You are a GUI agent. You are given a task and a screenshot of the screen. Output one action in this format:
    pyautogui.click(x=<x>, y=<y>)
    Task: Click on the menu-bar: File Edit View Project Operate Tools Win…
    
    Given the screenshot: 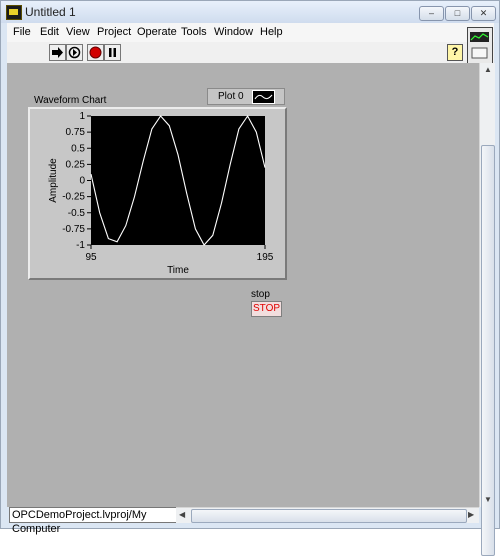 What is the action you would take?
    pyautogui.click(x=250, y=32)
    